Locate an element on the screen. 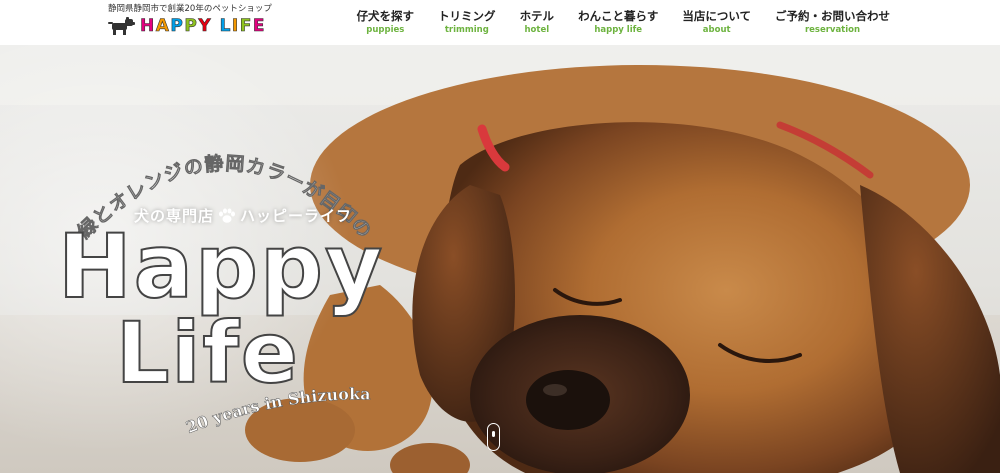 The height and width of the screenshot is (473, 1000). nav-label: 当店について is located at coordinates (716, 16).